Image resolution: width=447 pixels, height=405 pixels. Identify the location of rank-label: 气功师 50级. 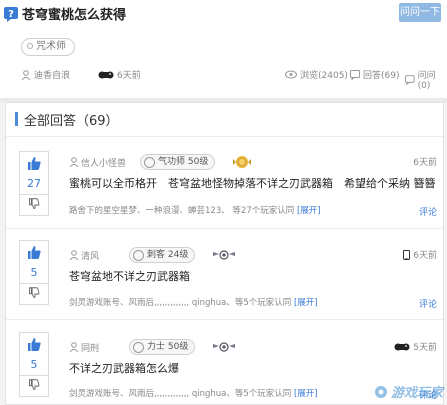
(183, 162).